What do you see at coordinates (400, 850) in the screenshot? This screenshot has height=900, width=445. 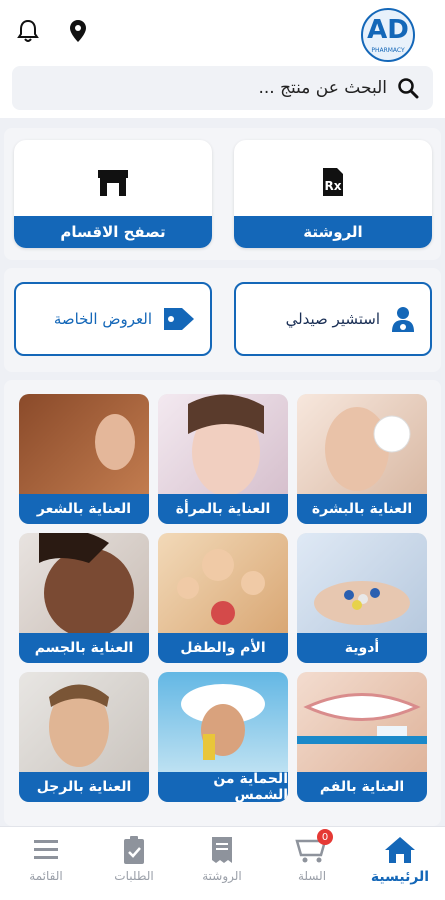 I see `home-icon` at bounding box center [400, 850].